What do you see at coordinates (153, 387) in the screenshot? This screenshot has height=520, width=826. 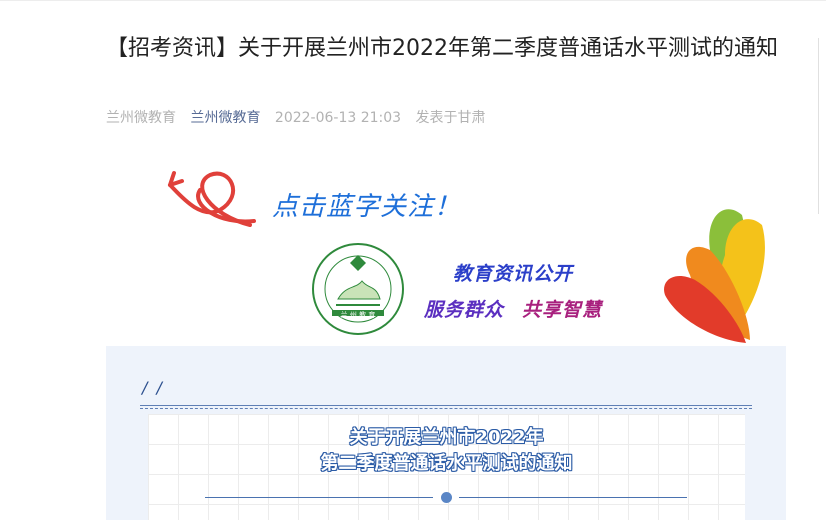 I see `decorative-slashes: / /` at bounding box center [153, 387].